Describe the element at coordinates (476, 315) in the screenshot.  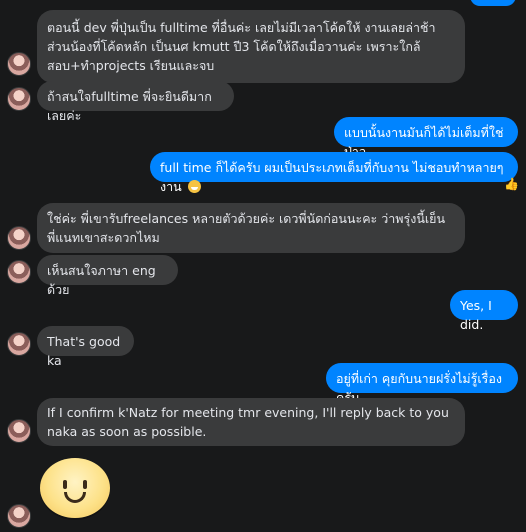
I see `message-text: Yes, I did.` at that location.